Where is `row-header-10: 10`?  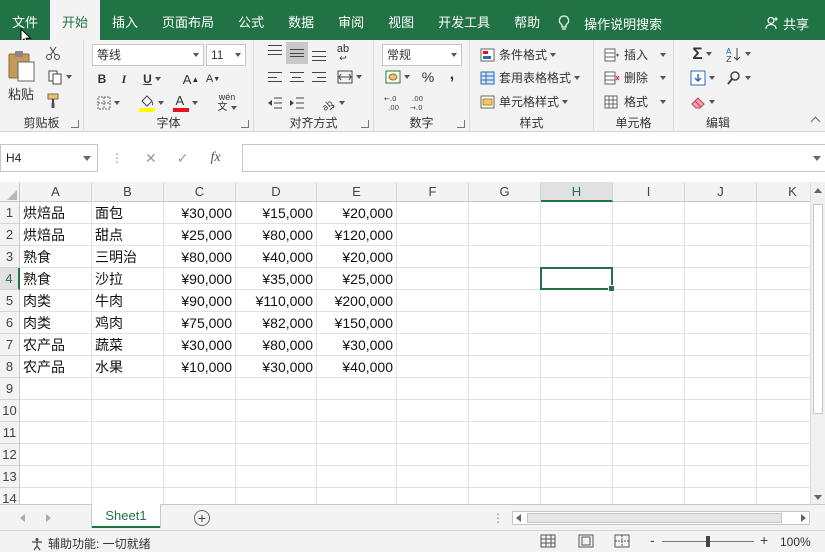
row-header-10: 10 is located at coordinates (10, 411).